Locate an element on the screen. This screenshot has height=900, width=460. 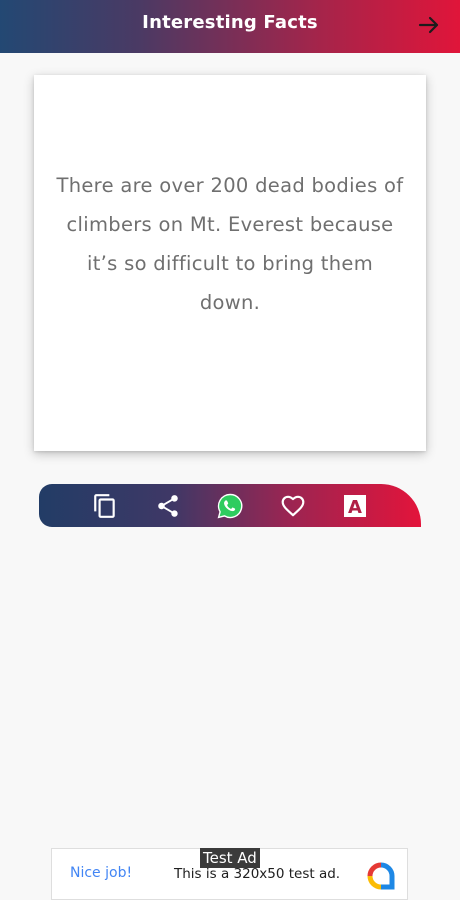
share-button is located at coordinates (168, 506).